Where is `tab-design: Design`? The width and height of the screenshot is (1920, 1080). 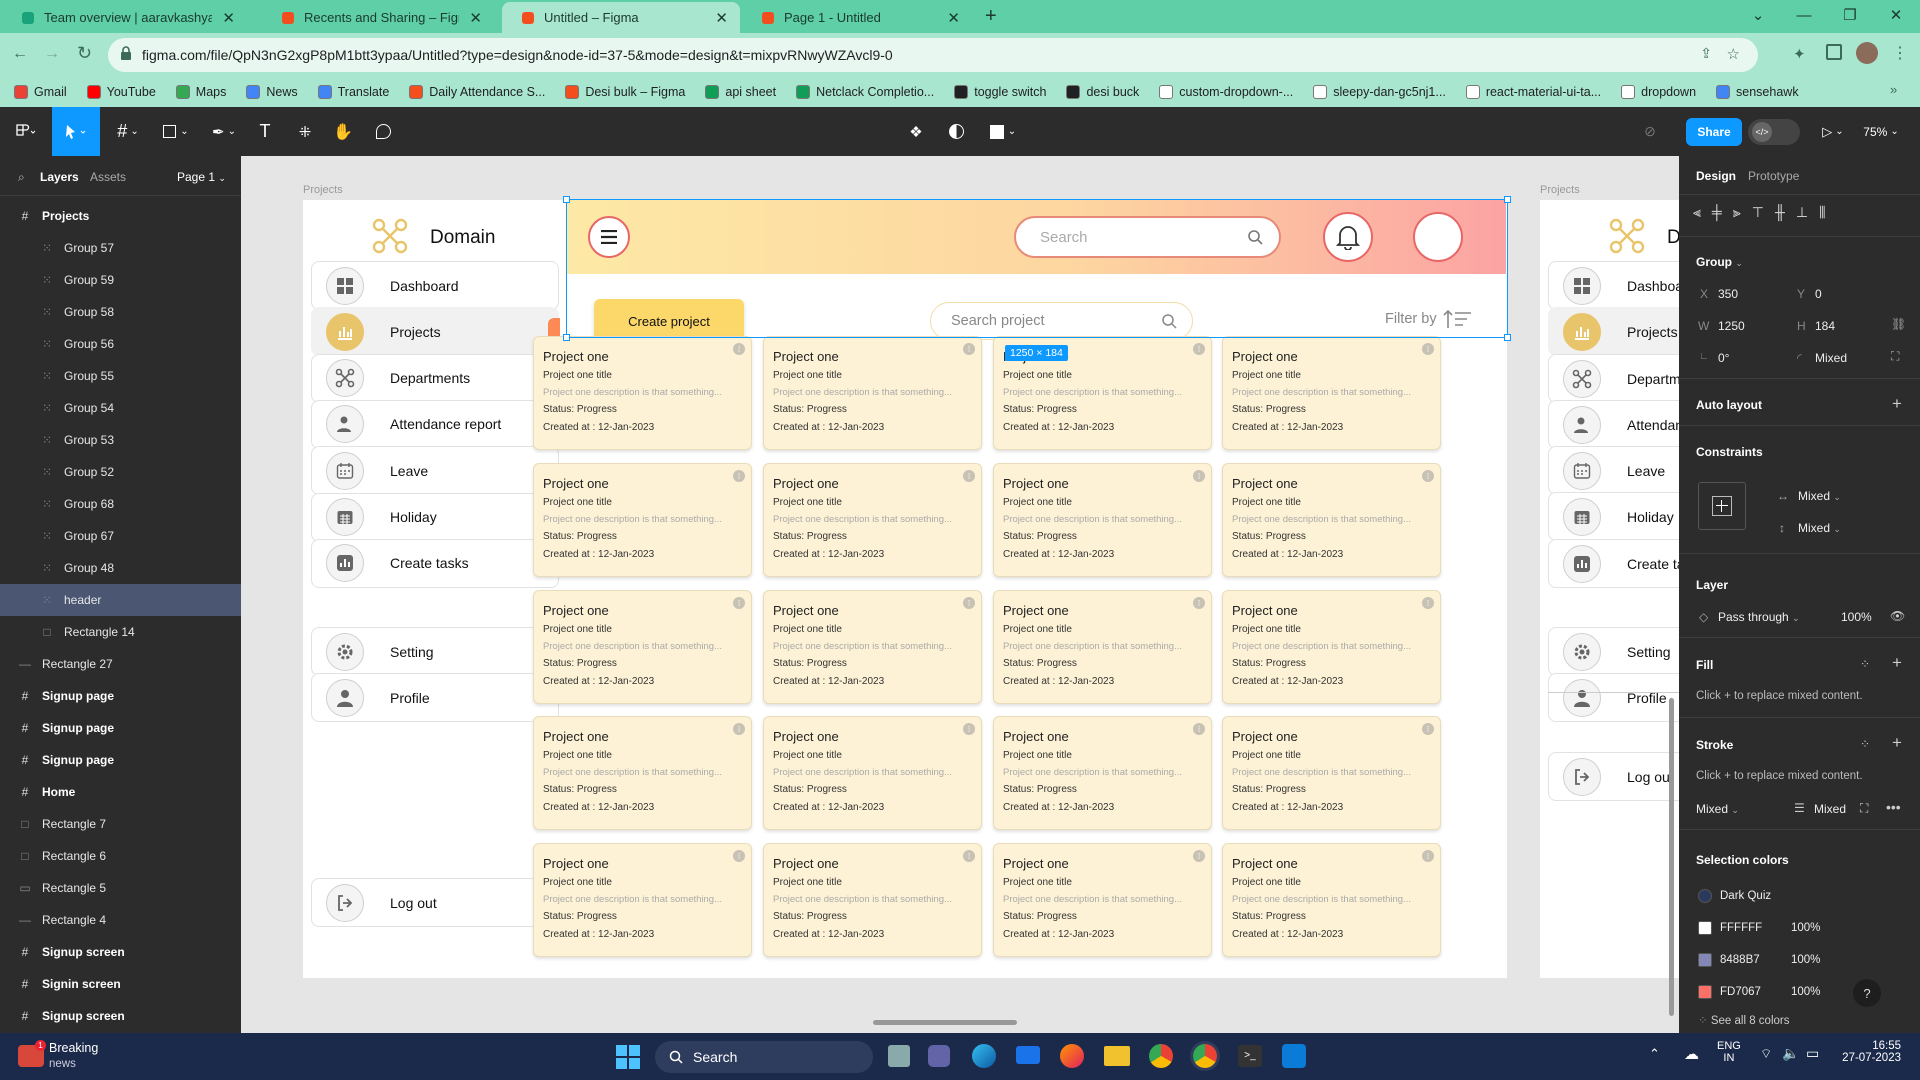 tab-design: Design is located at coordinates (1716, 176).